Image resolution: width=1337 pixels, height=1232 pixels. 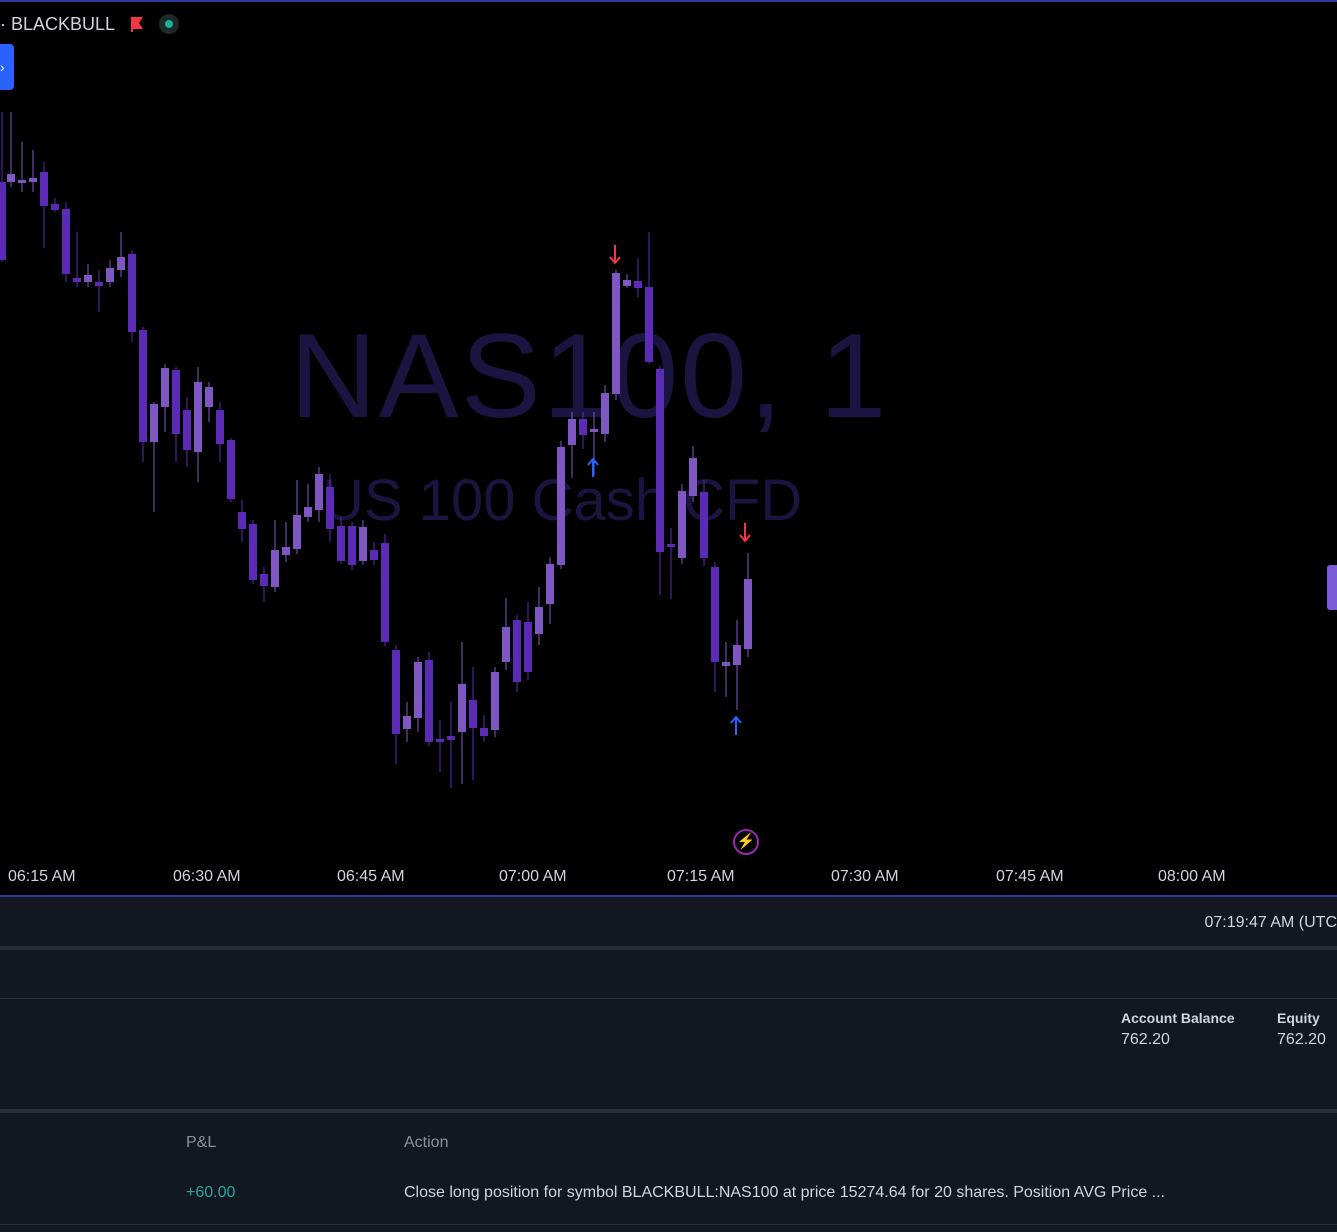 What do you see at coordinates (1298, 1018) in the screenshot?
I see `equity-label: Equity` at bounding box center [1298, 1018].